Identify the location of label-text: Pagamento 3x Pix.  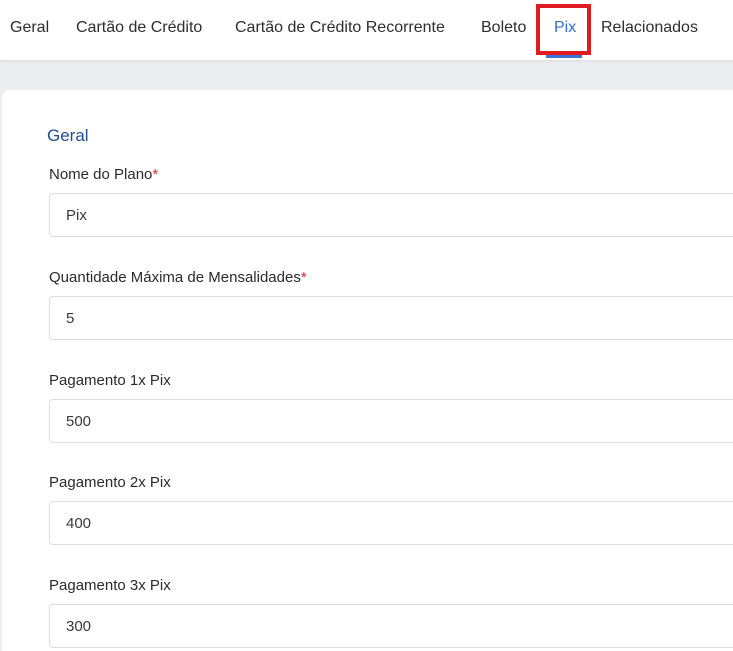
(110, 585).